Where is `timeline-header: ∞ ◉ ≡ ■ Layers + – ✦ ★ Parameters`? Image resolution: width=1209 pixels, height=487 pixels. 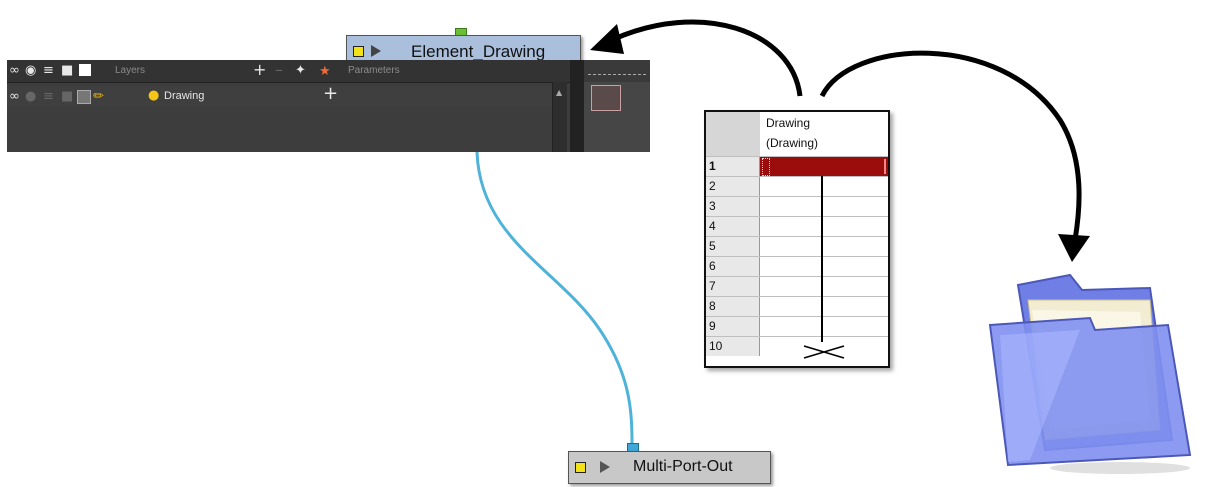 timeline-header: ∞ ◉ ≡ ■ Layers + – ✦ ★ Parameters is located at coordinates (328, 71).